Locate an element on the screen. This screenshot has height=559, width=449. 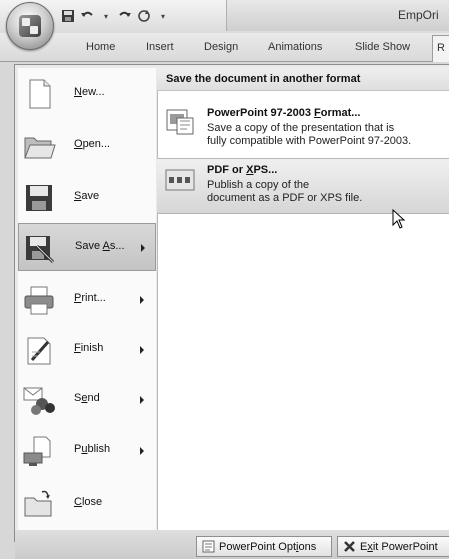
menu-item-publish: Publish is located at coordinates (87, 451).